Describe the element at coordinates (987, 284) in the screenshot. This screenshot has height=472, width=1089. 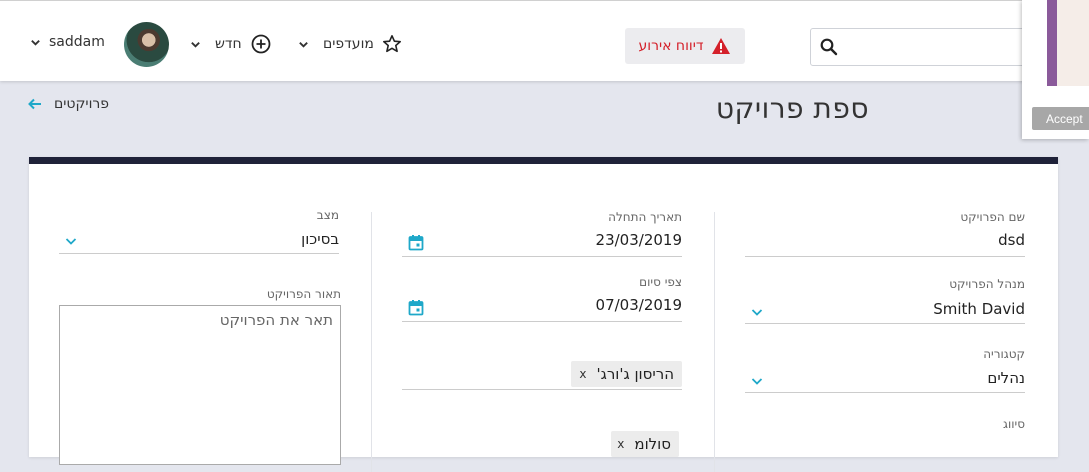
I see `project-manager-label: מנהל הפרויקט` at that location.